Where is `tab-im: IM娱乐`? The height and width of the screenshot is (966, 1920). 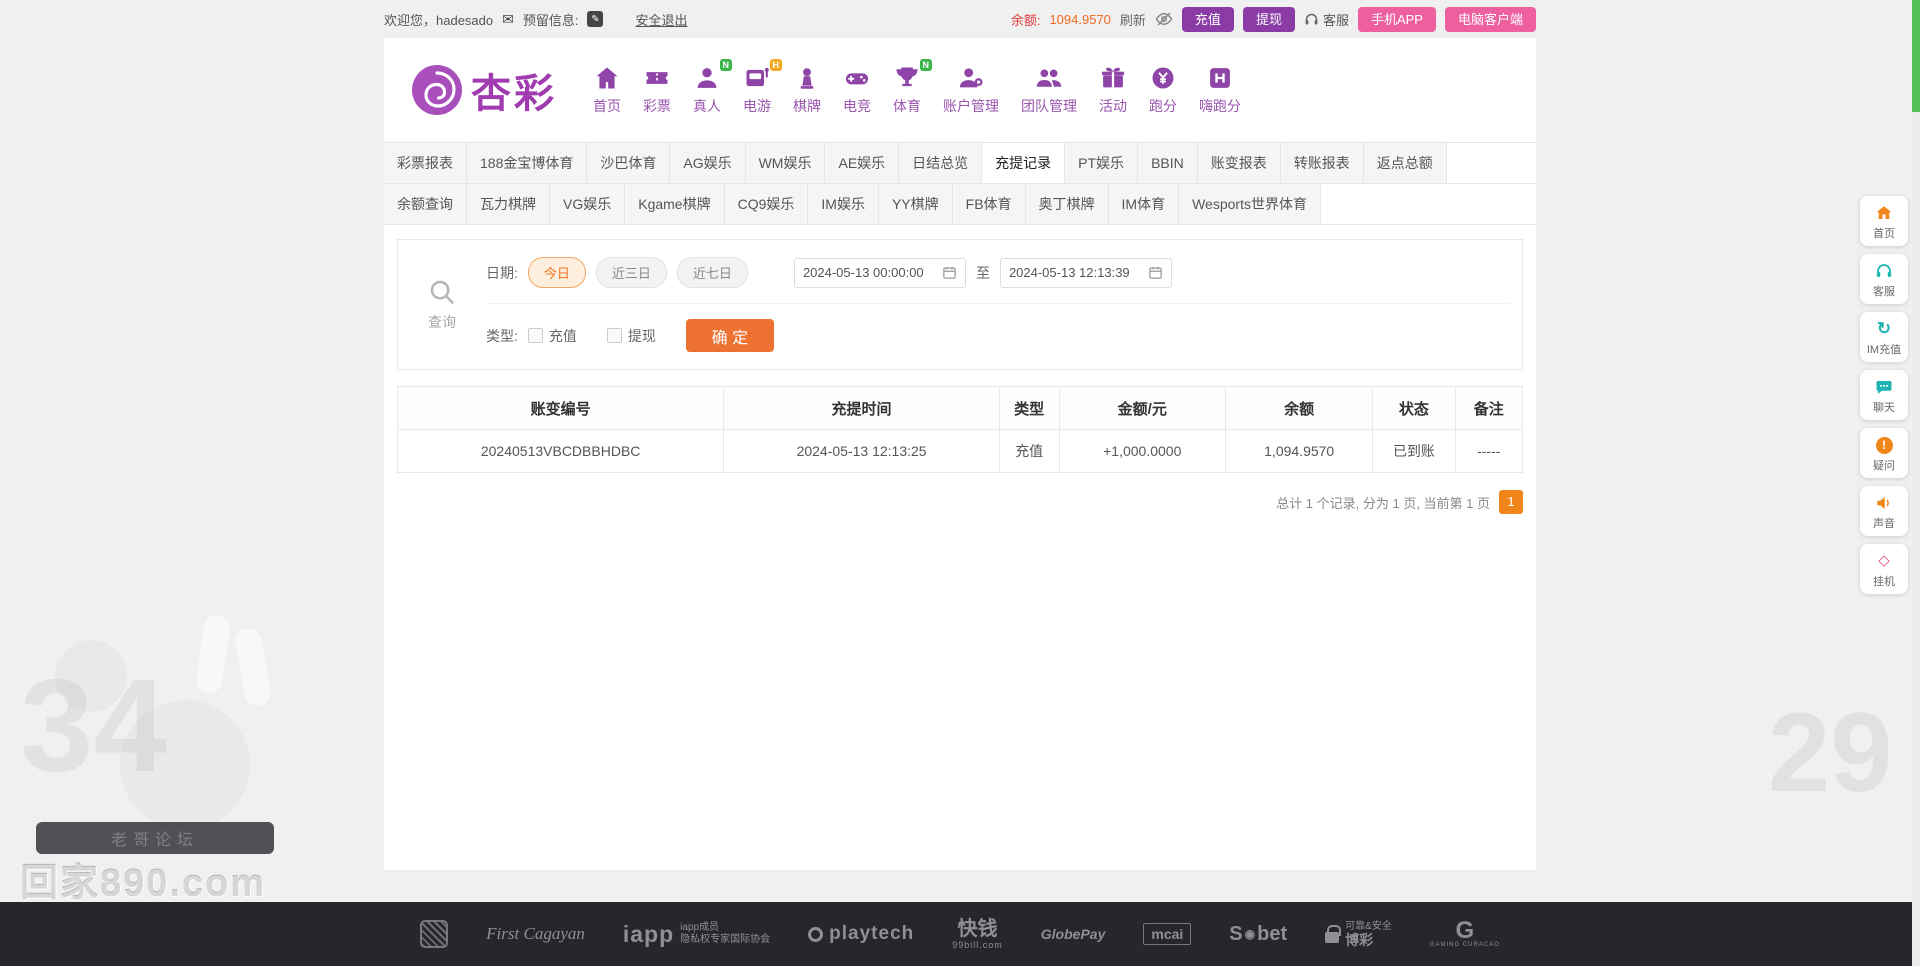 tab-im: IM娱乐 is located at coordinates (843, 204).